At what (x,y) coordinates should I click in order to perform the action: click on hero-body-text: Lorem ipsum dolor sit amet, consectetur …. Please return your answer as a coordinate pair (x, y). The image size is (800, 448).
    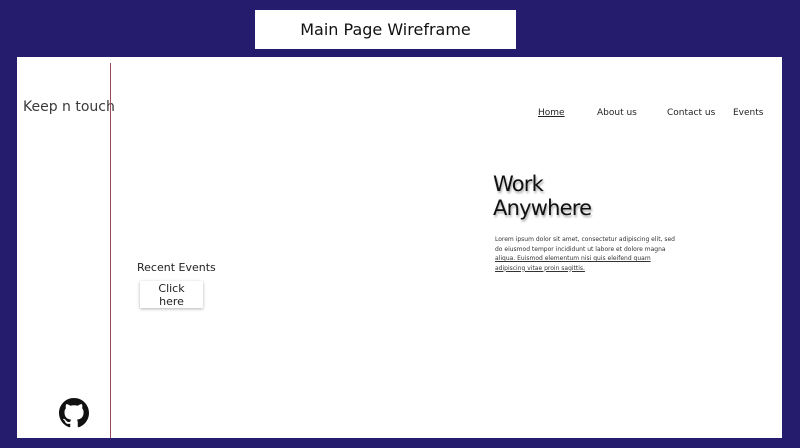
    Looking at the image, I should click on (585, 254).